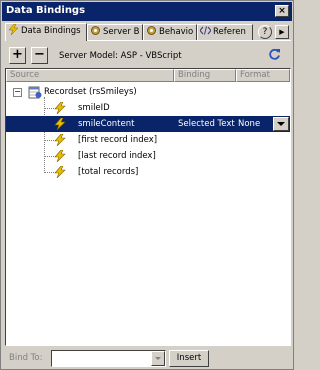  What do you see at coordinates (35, 92) in the screenshot?
I see `database-icon` at bounding box center [35, 92].